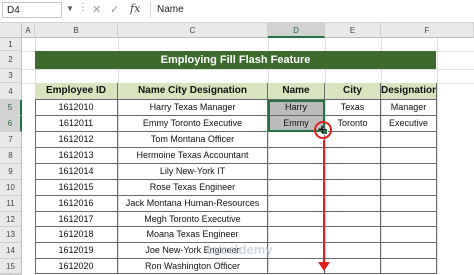  I want to click on cancel-icon: ✕, so click(96, 9).